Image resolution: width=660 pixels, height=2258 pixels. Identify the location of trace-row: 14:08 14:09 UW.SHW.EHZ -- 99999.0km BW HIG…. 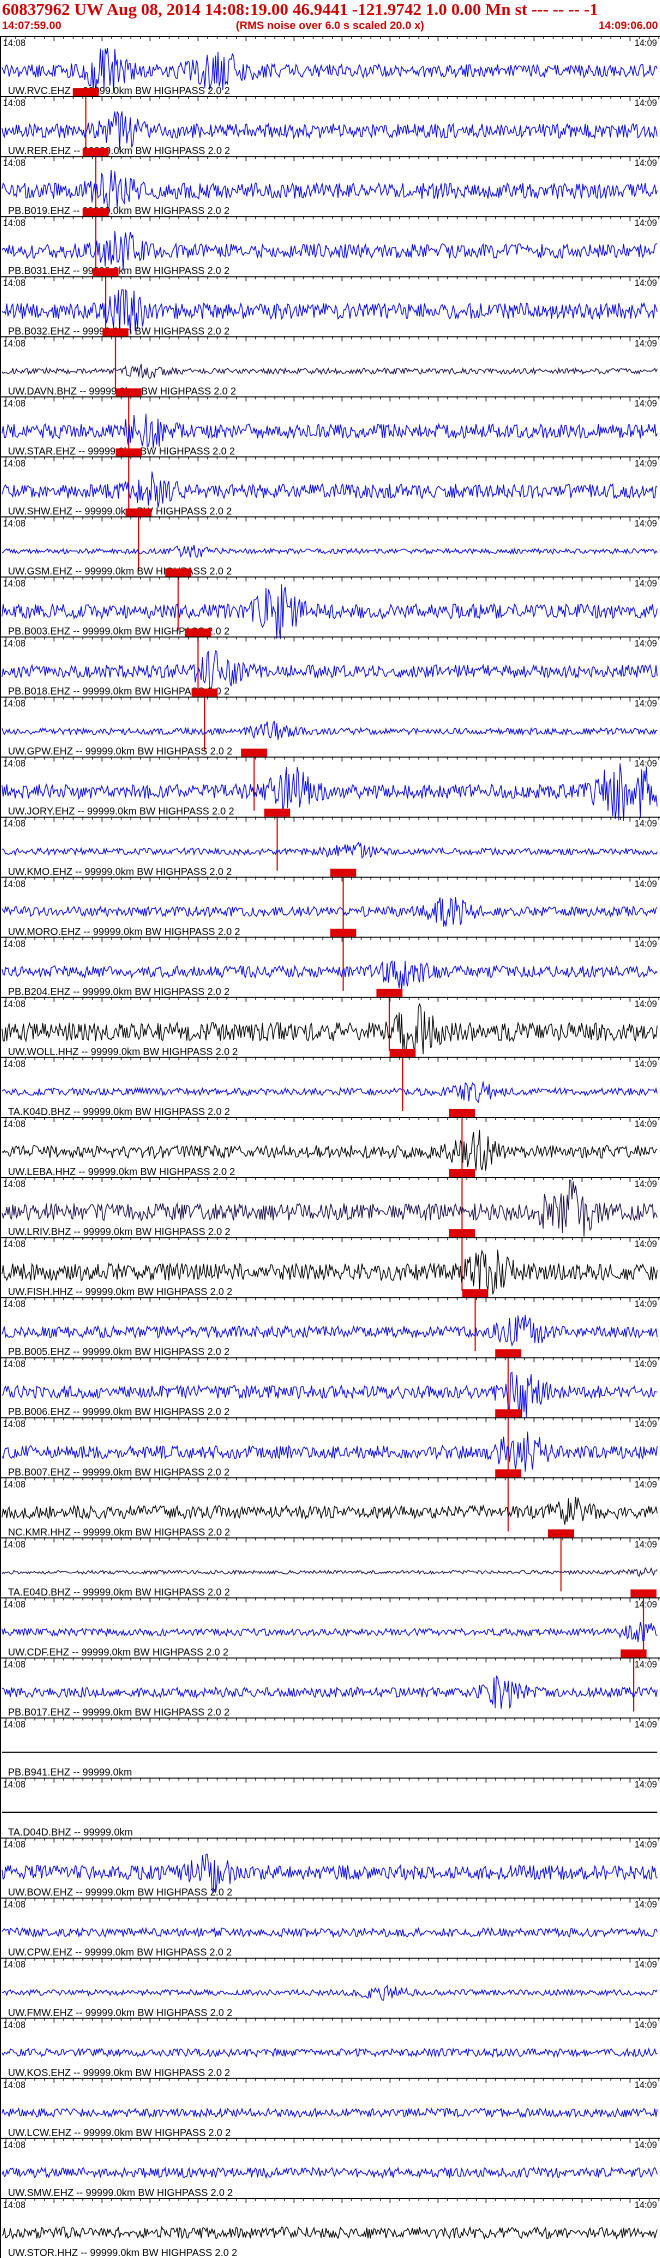
(330, 513).